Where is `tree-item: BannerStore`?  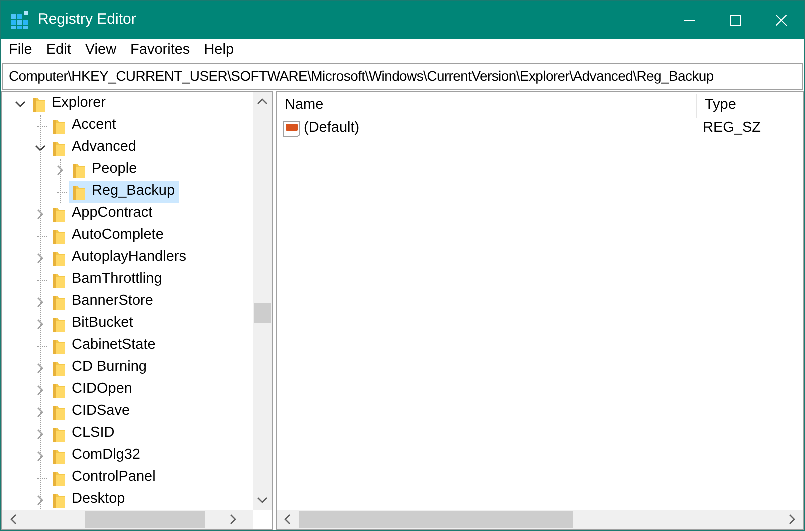 tree-item: BannerStore is located at coordinates (103, 302).